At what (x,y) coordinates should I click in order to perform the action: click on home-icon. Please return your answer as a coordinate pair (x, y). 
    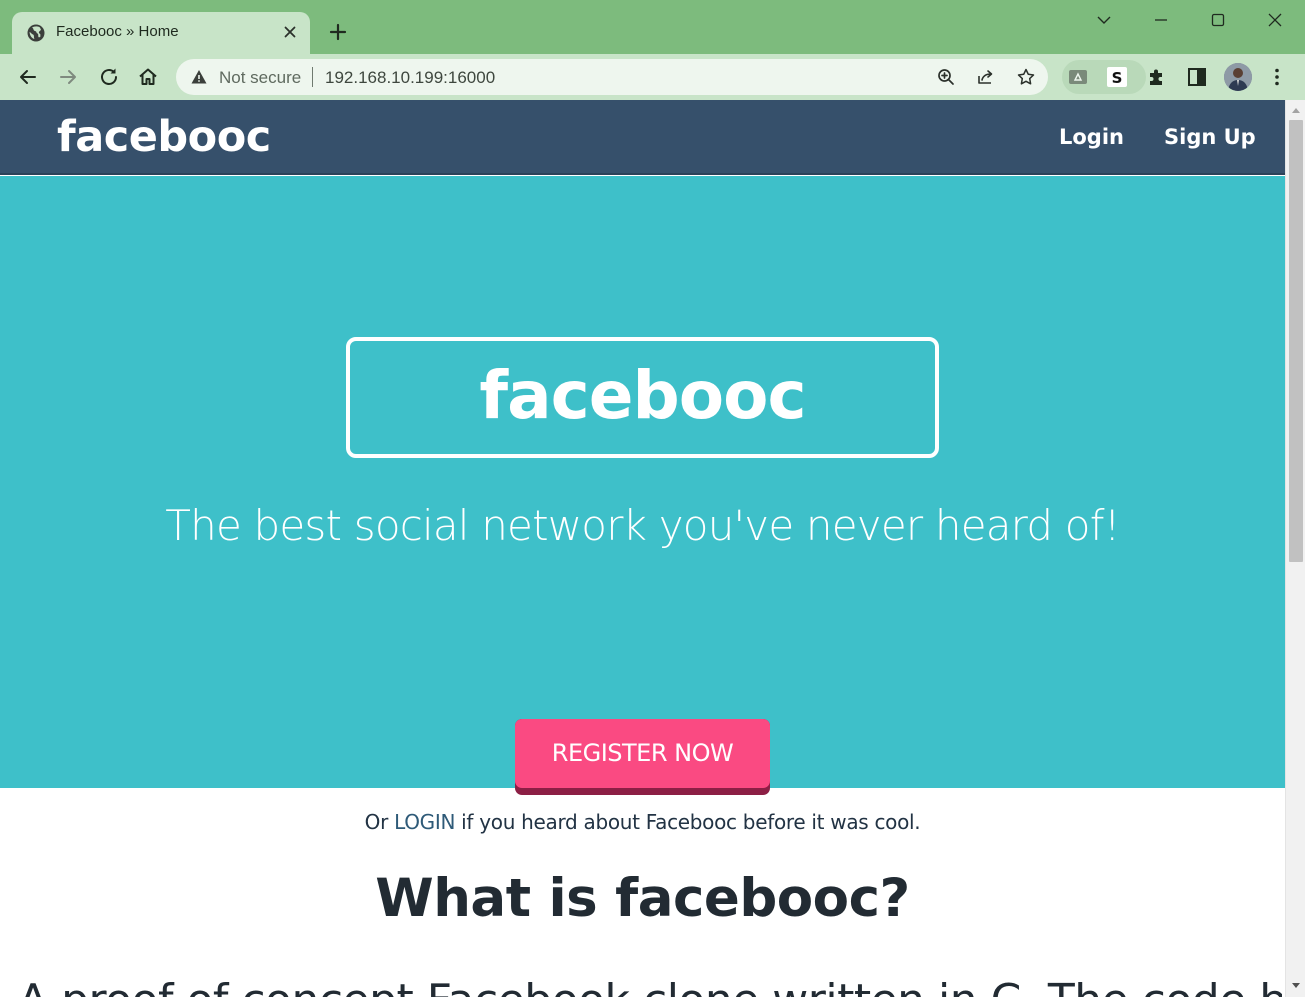
    Looking at the image, I should click on (148, 77).